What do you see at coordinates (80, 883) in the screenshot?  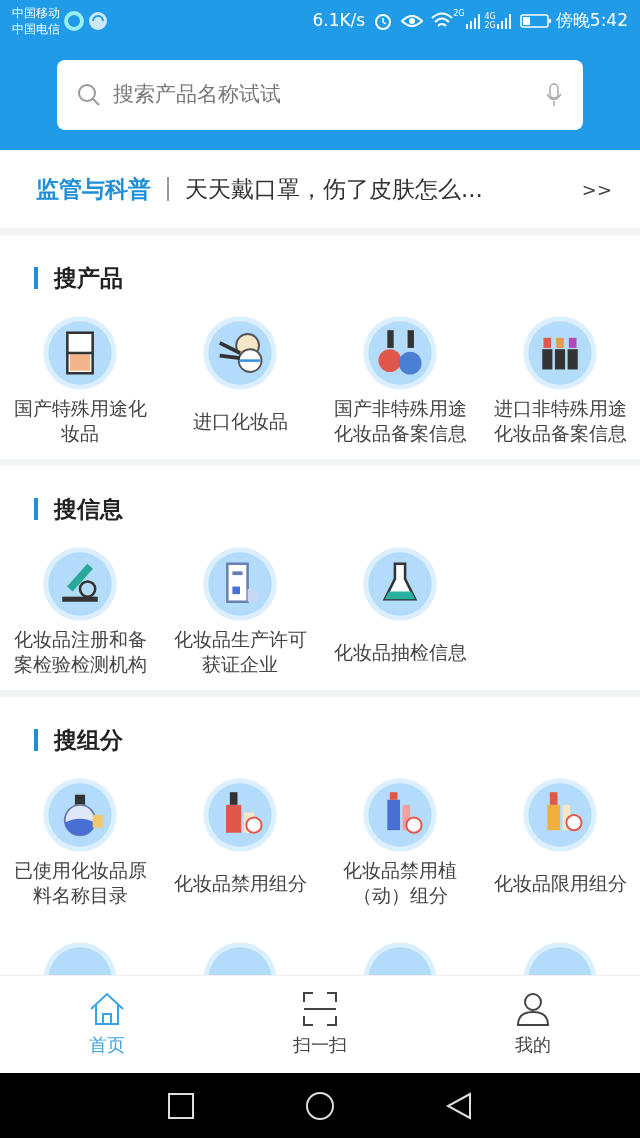 I see `category-label: 已使用化妆品原料名称目录` at bounding box center [80, 883].